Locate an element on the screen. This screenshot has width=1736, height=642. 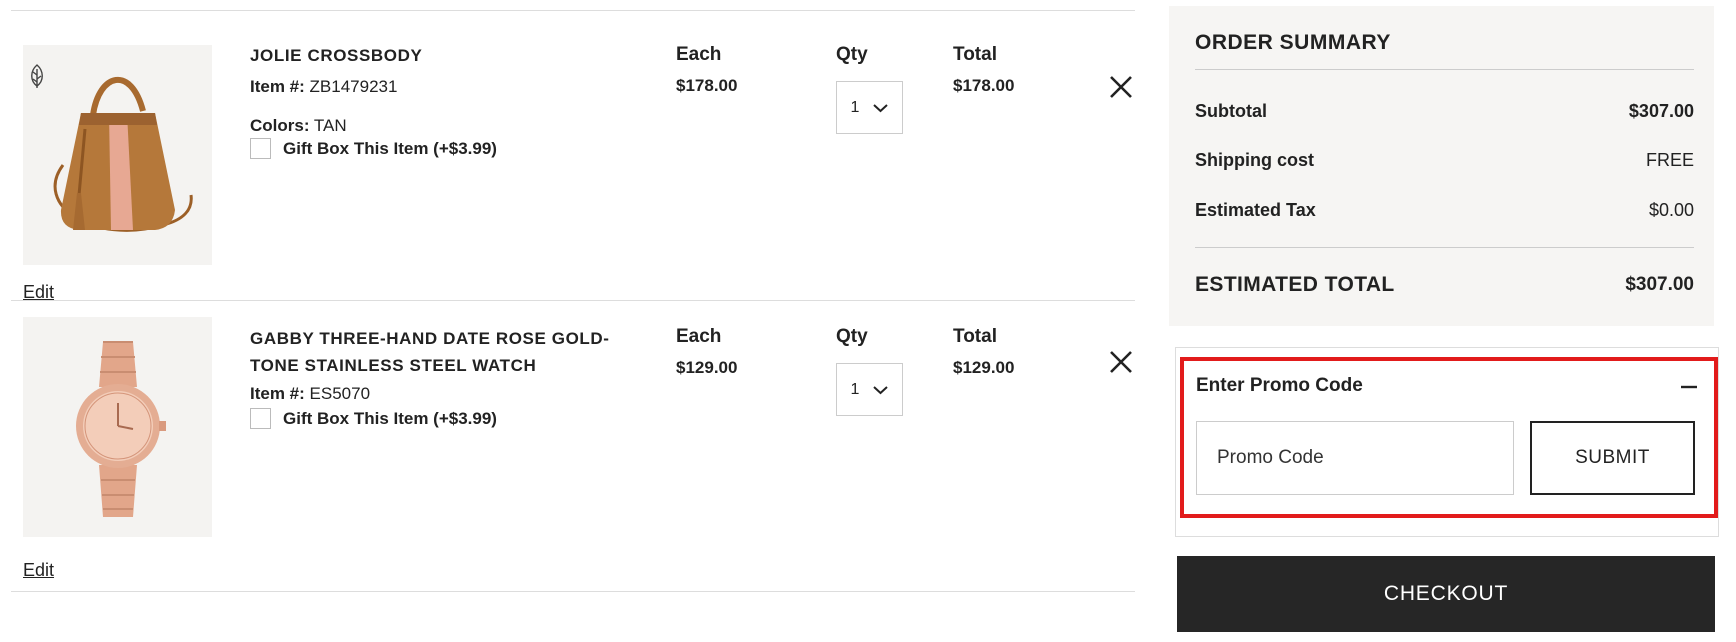
minus-icon is located at coordinates (1689, 387).